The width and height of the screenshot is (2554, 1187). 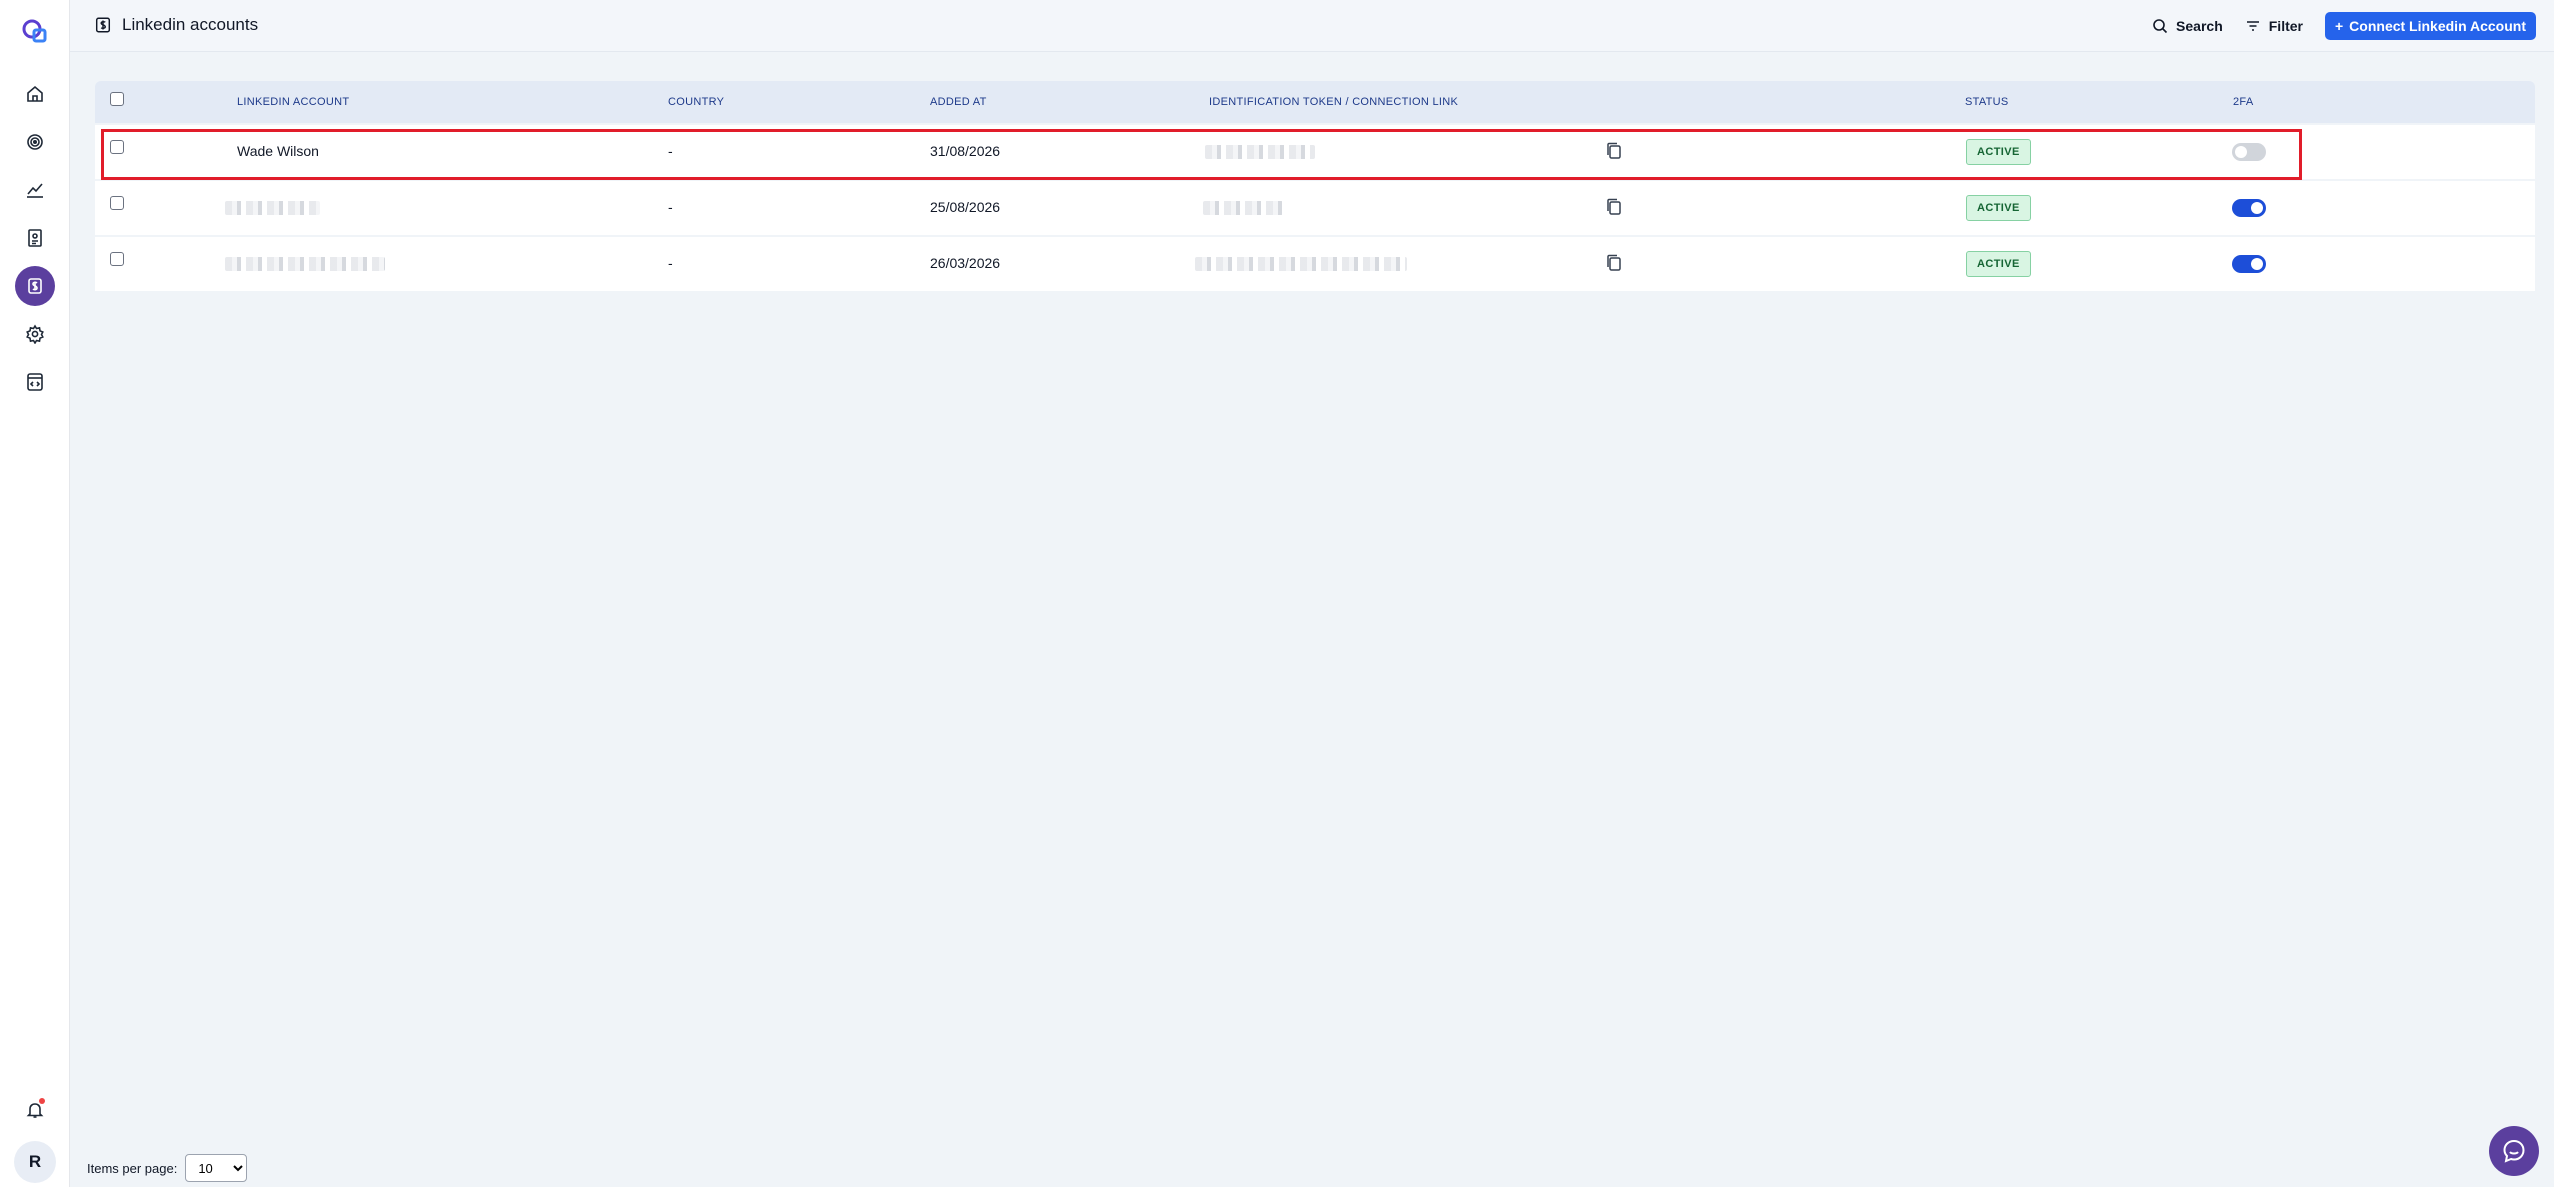 I want to click on table-row: - 26/03/2026 ACTIVE, so click(x=1315, y=264).